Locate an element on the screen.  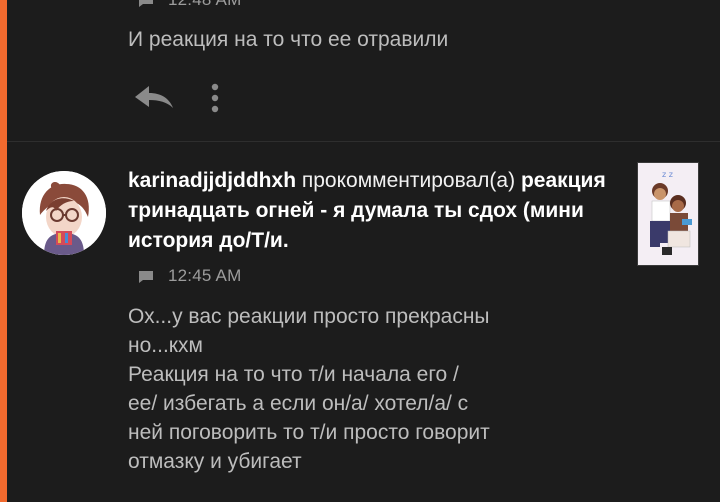
notification-meta: 12:45 AM is located at coordinates (189, 276).